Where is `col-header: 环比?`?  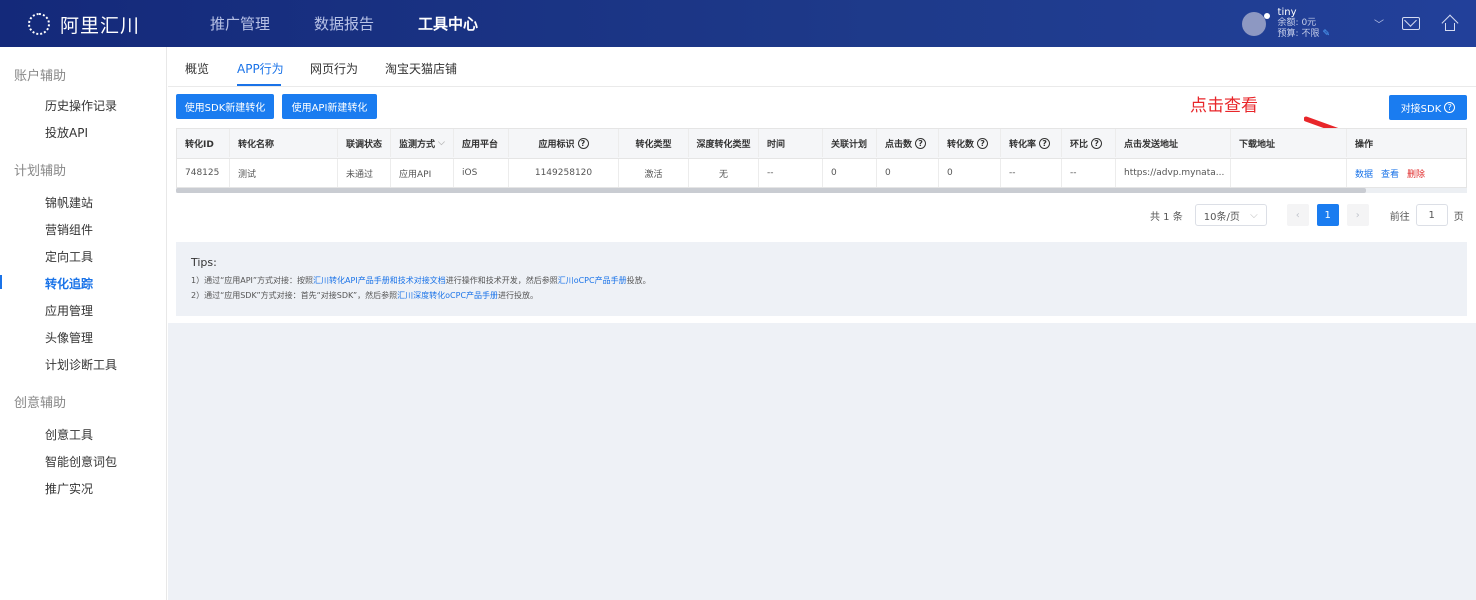 col-header: 环比? is located at coordinates (1089, 143).